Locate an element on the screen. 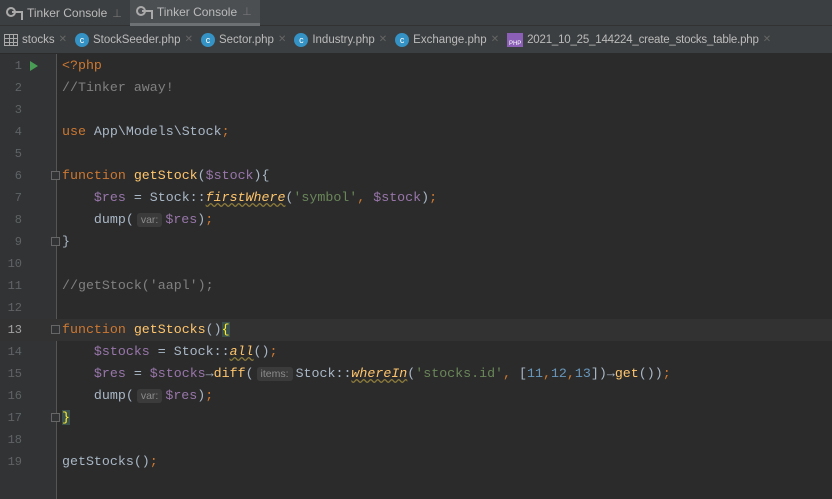 This screenshot has height=499, width=832. code-token: ])→ is located at coordinates (602, 373).